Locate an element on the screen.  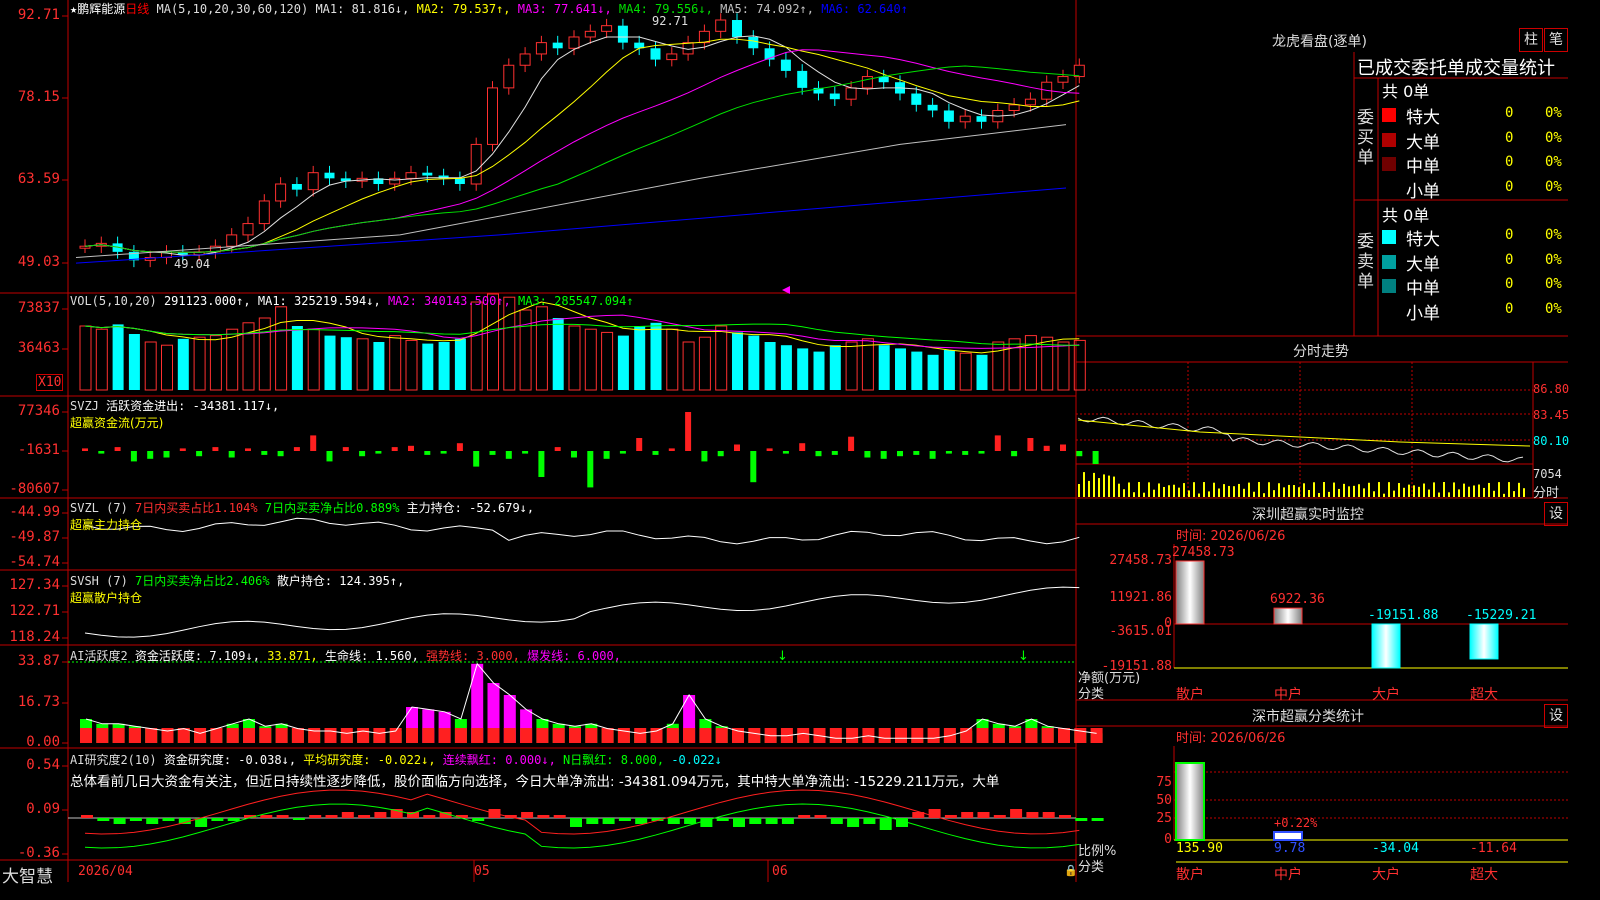
period-label: 日线 is located at coordinates (137, 9).